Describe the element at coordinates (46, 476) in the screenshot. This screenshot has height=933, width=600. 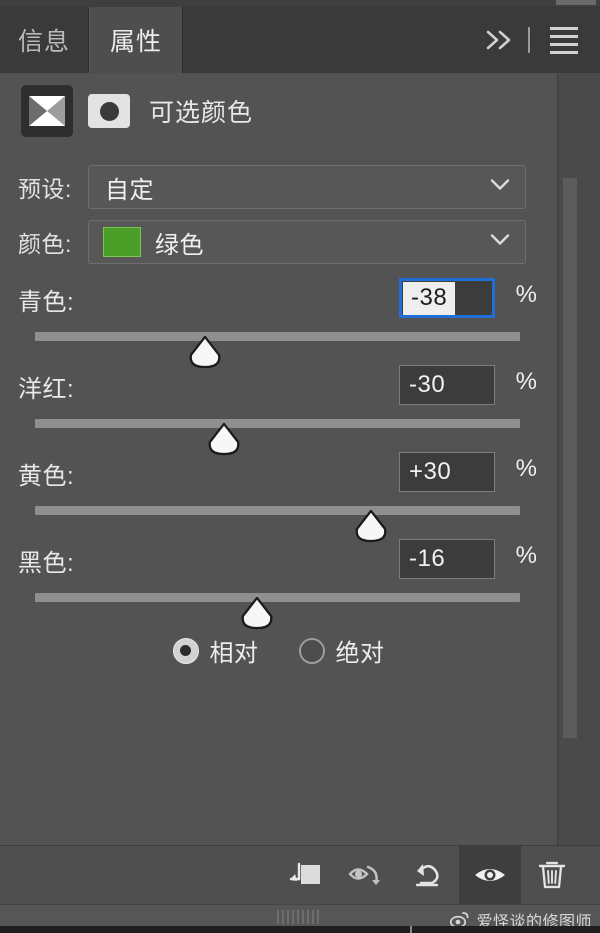
I see `yellow-label: 黄色:` at that location.